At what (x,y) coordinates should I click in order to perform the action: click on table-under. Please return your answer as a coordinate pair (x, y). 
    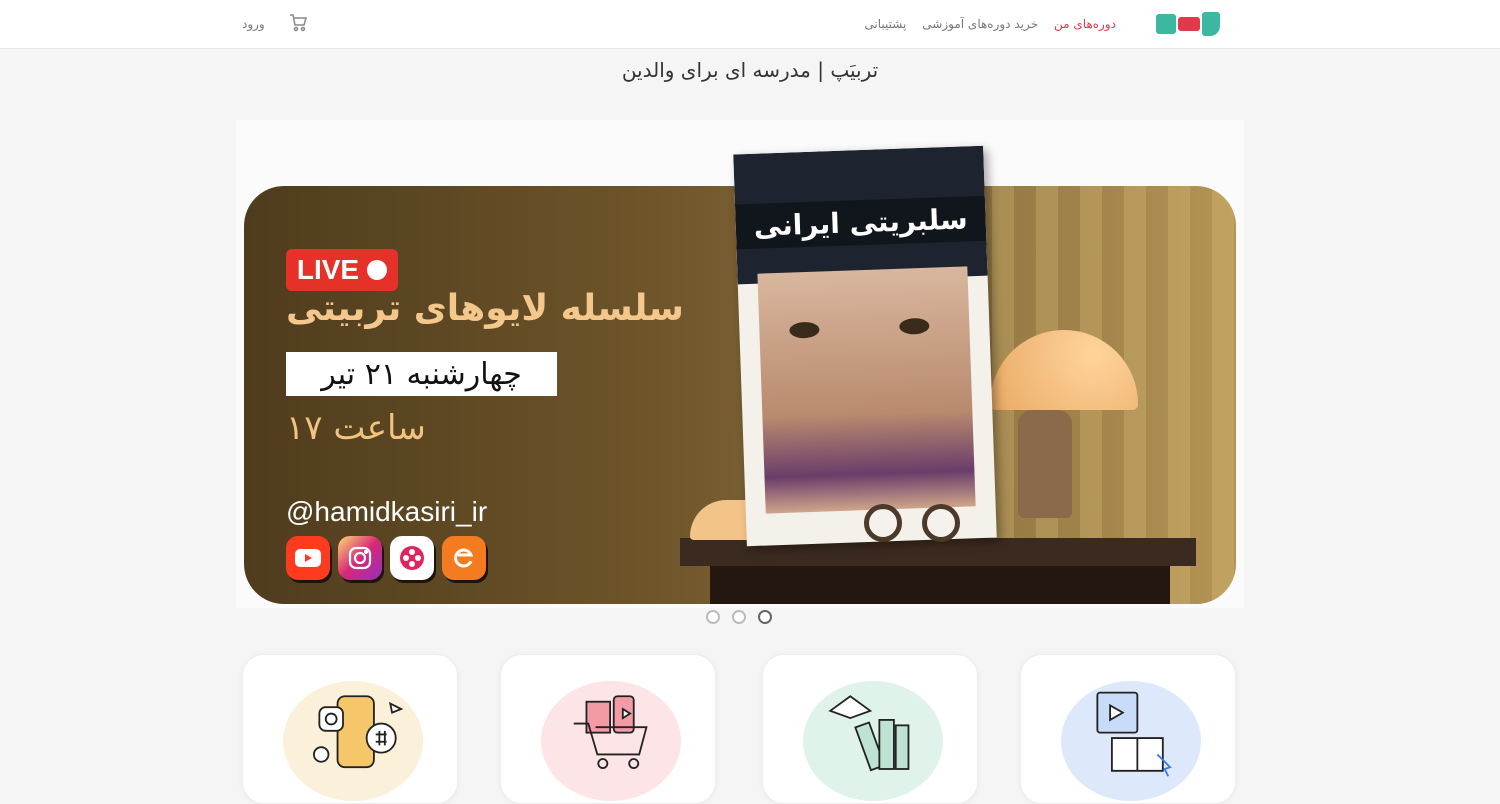
    Looking at the image, I should click on (940, 585).